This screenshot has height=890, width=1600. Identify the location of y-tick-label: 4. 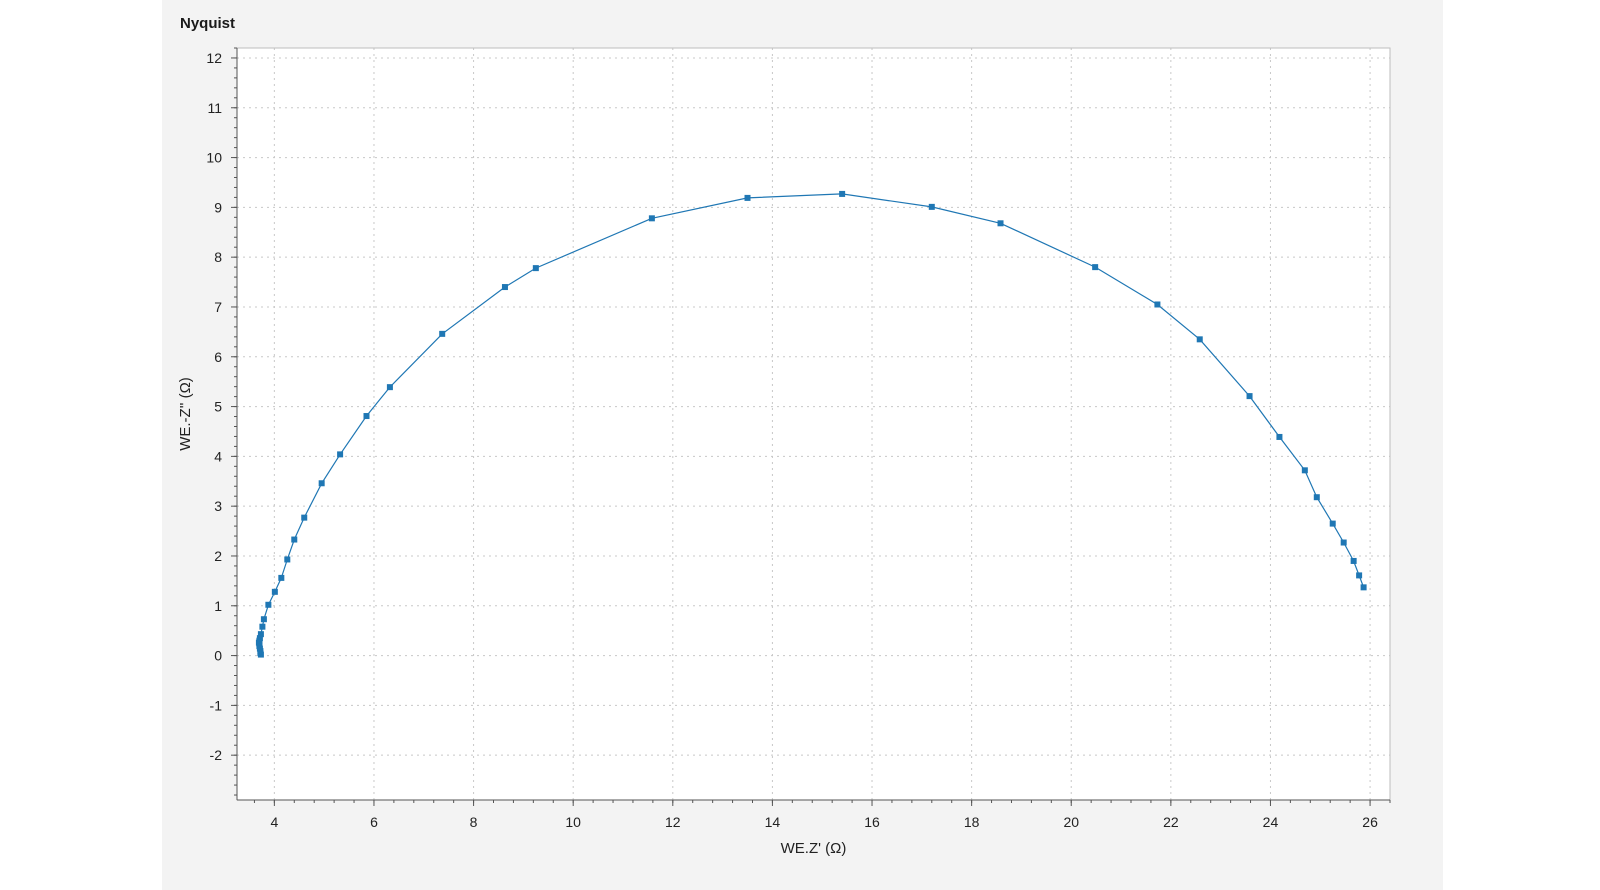
(218, 456).